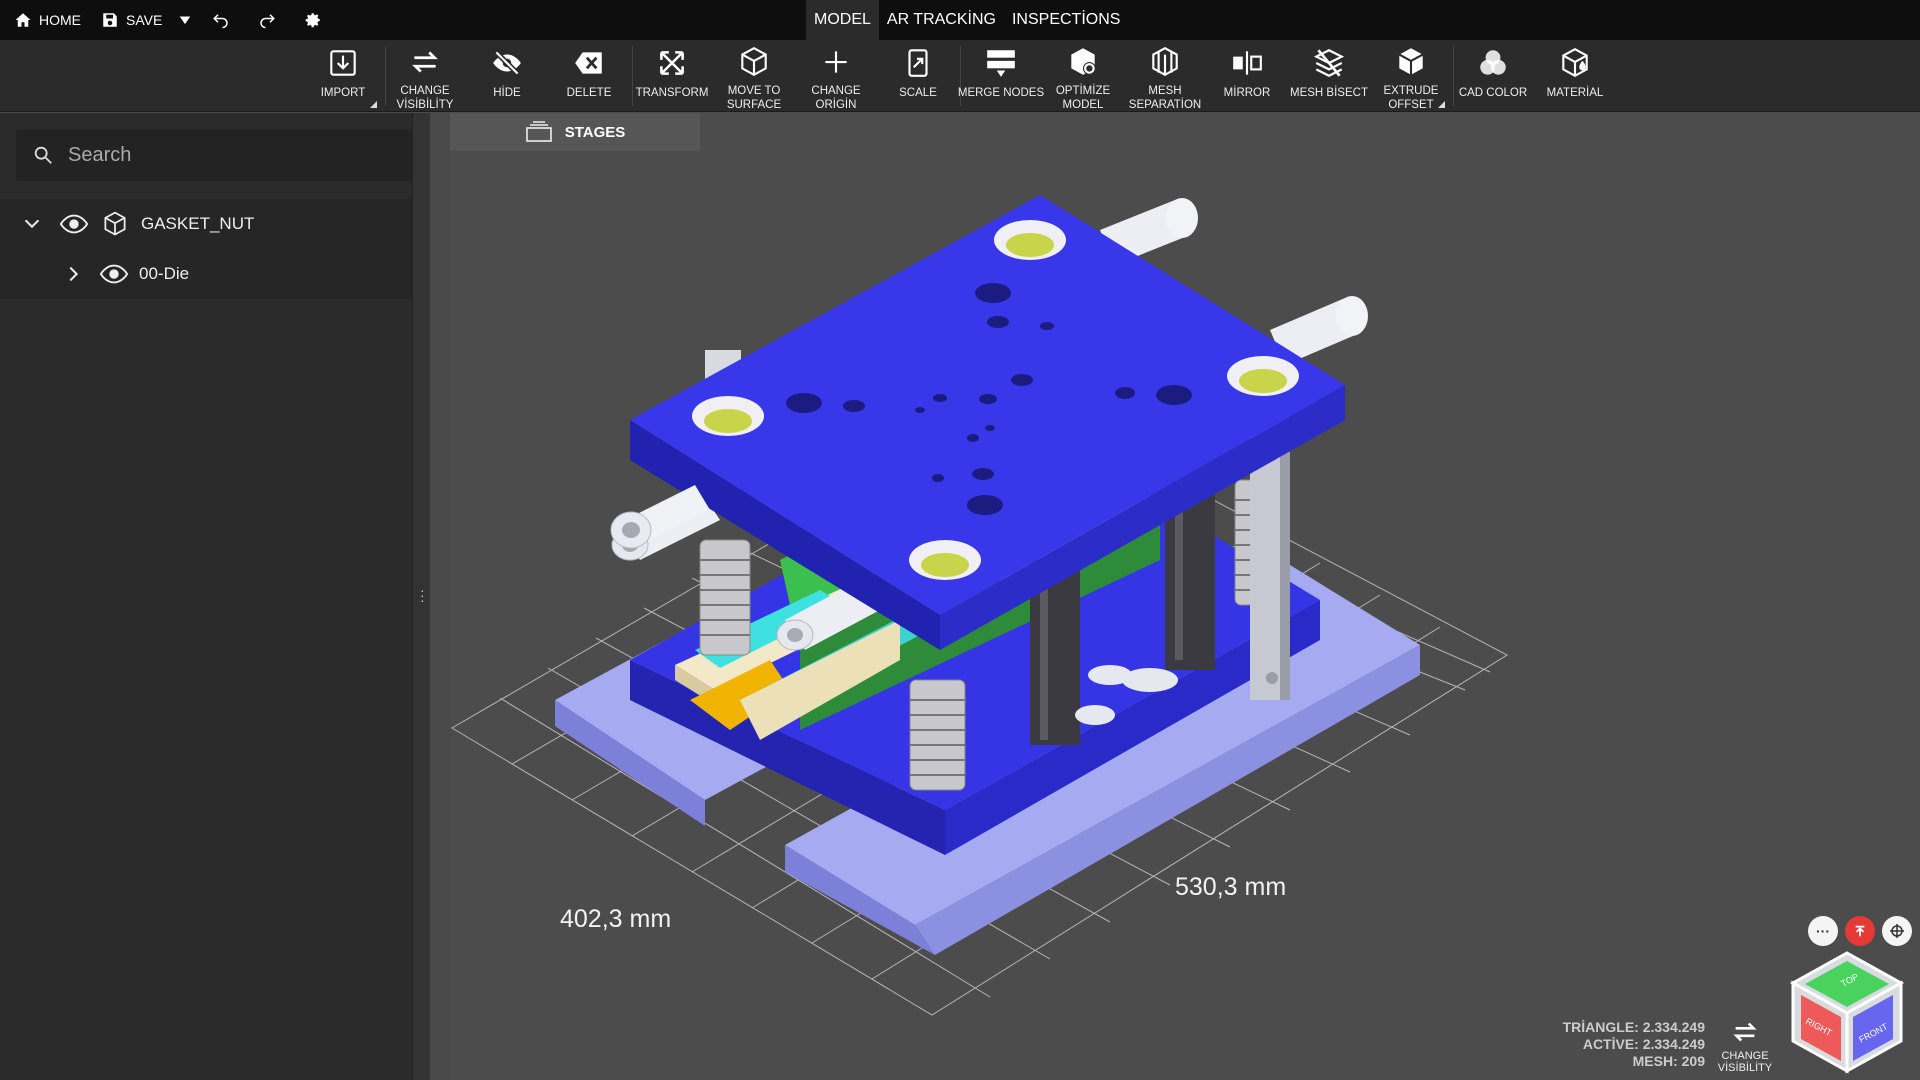 This screenshot has width=1920, height=1080. I want to click on gear-icon, so click(313, 20).